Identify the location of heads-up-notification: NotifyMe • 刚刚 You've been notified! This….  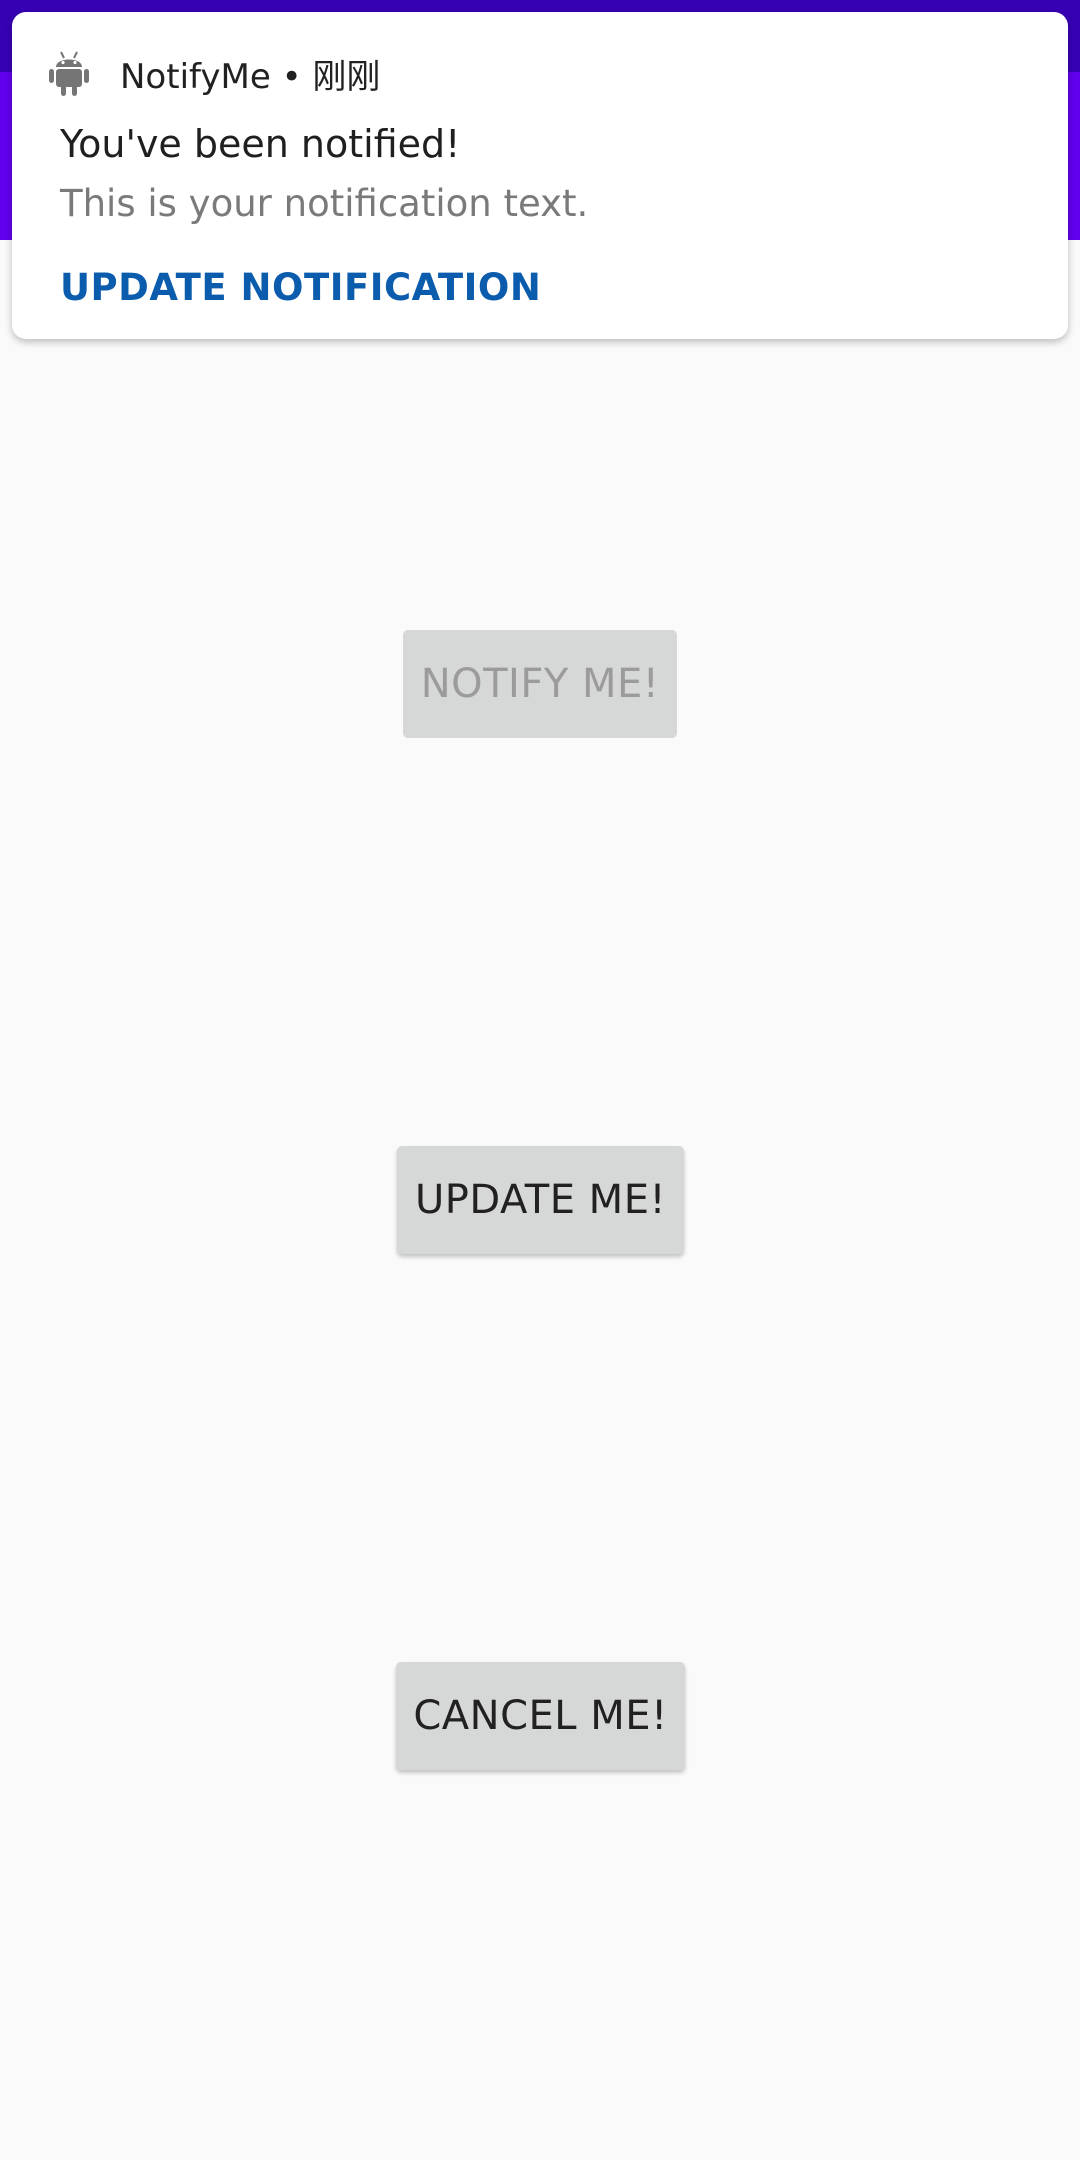
(540, 175).